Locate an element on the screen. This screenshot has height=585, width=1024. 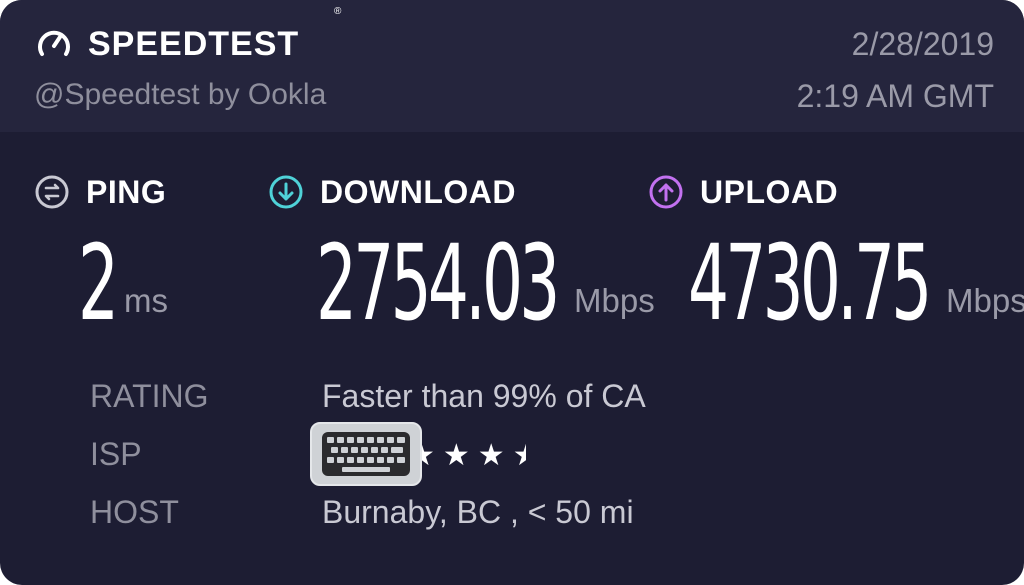
brand-logo: SPEEDTEST is located at coordinates (166, 44).